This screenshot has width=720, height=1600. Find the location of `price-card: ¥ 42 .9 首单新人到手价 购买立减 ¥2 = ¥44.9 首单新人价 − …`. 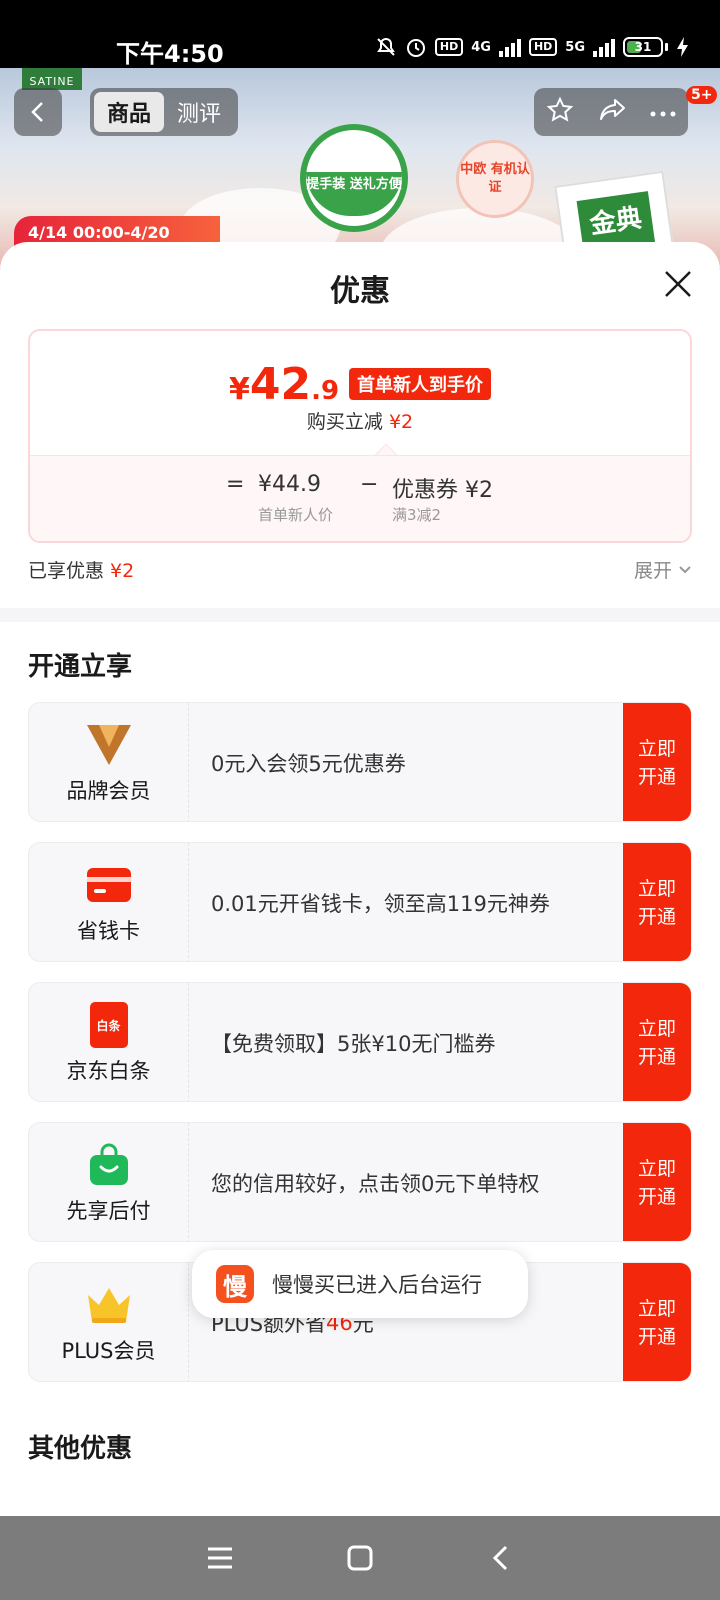

price-card: ¥ 42 .9 首单新人到手价 购买立减 ¥2 = ¥44.9 首单新人价 − … is located at coordinates (360, 436).